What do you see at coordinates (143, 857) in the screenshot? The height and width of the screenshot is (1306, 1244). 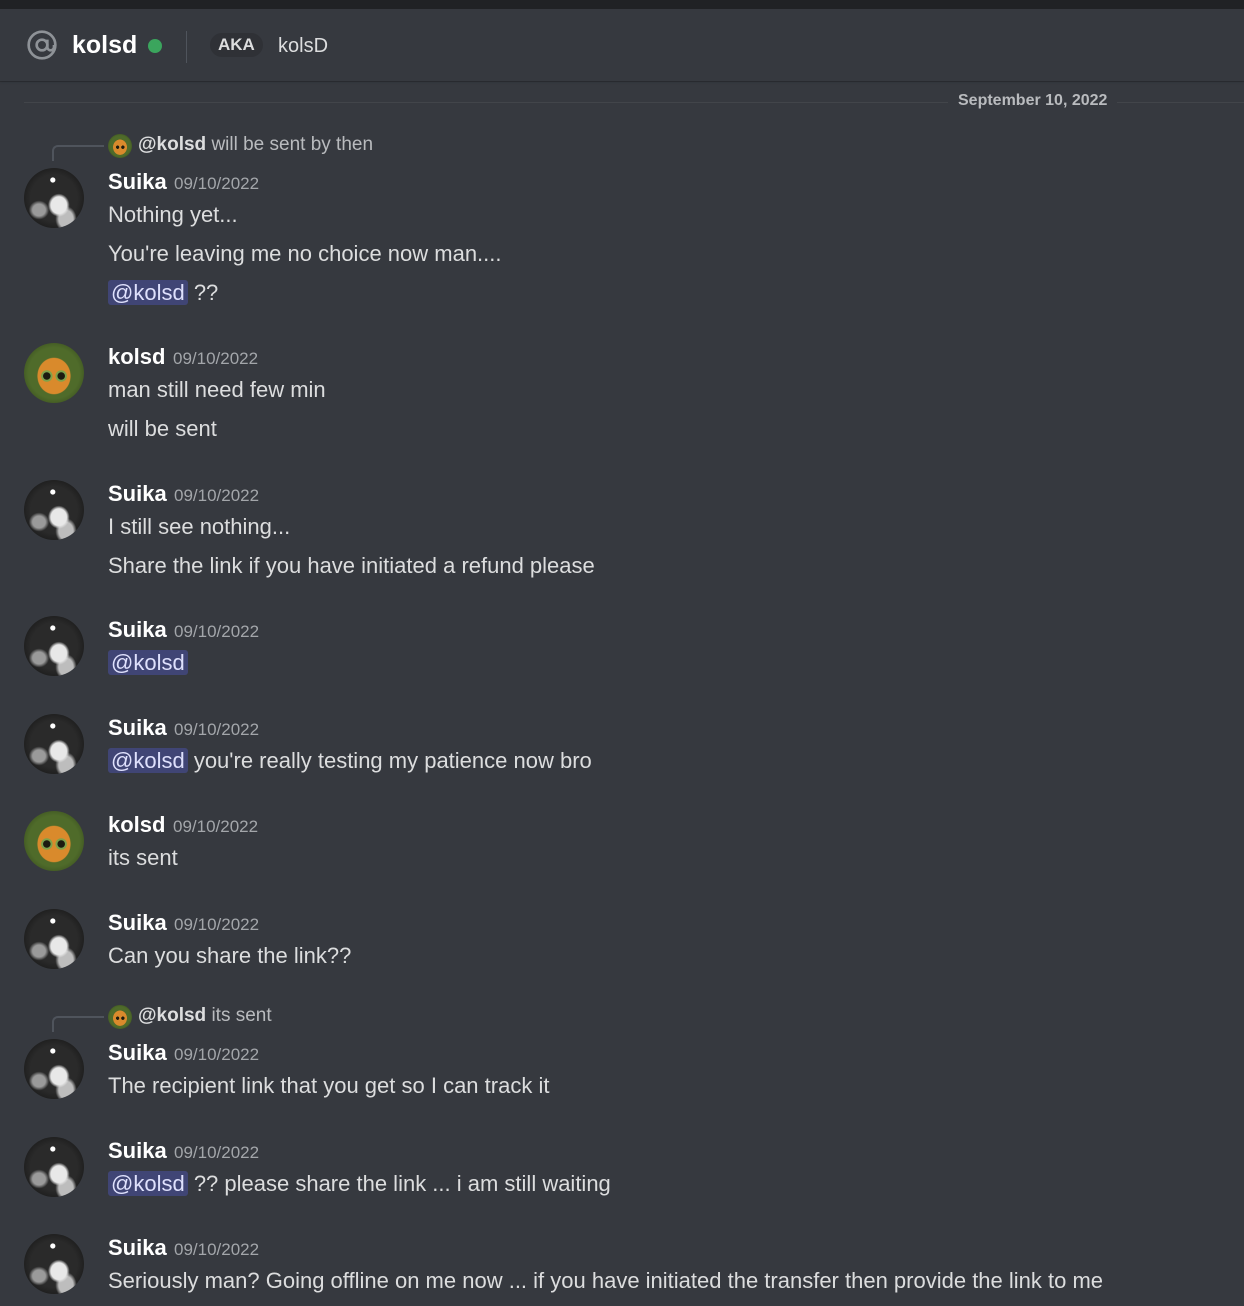 I see `message-text: its sent` at bounding box center [143, 857].